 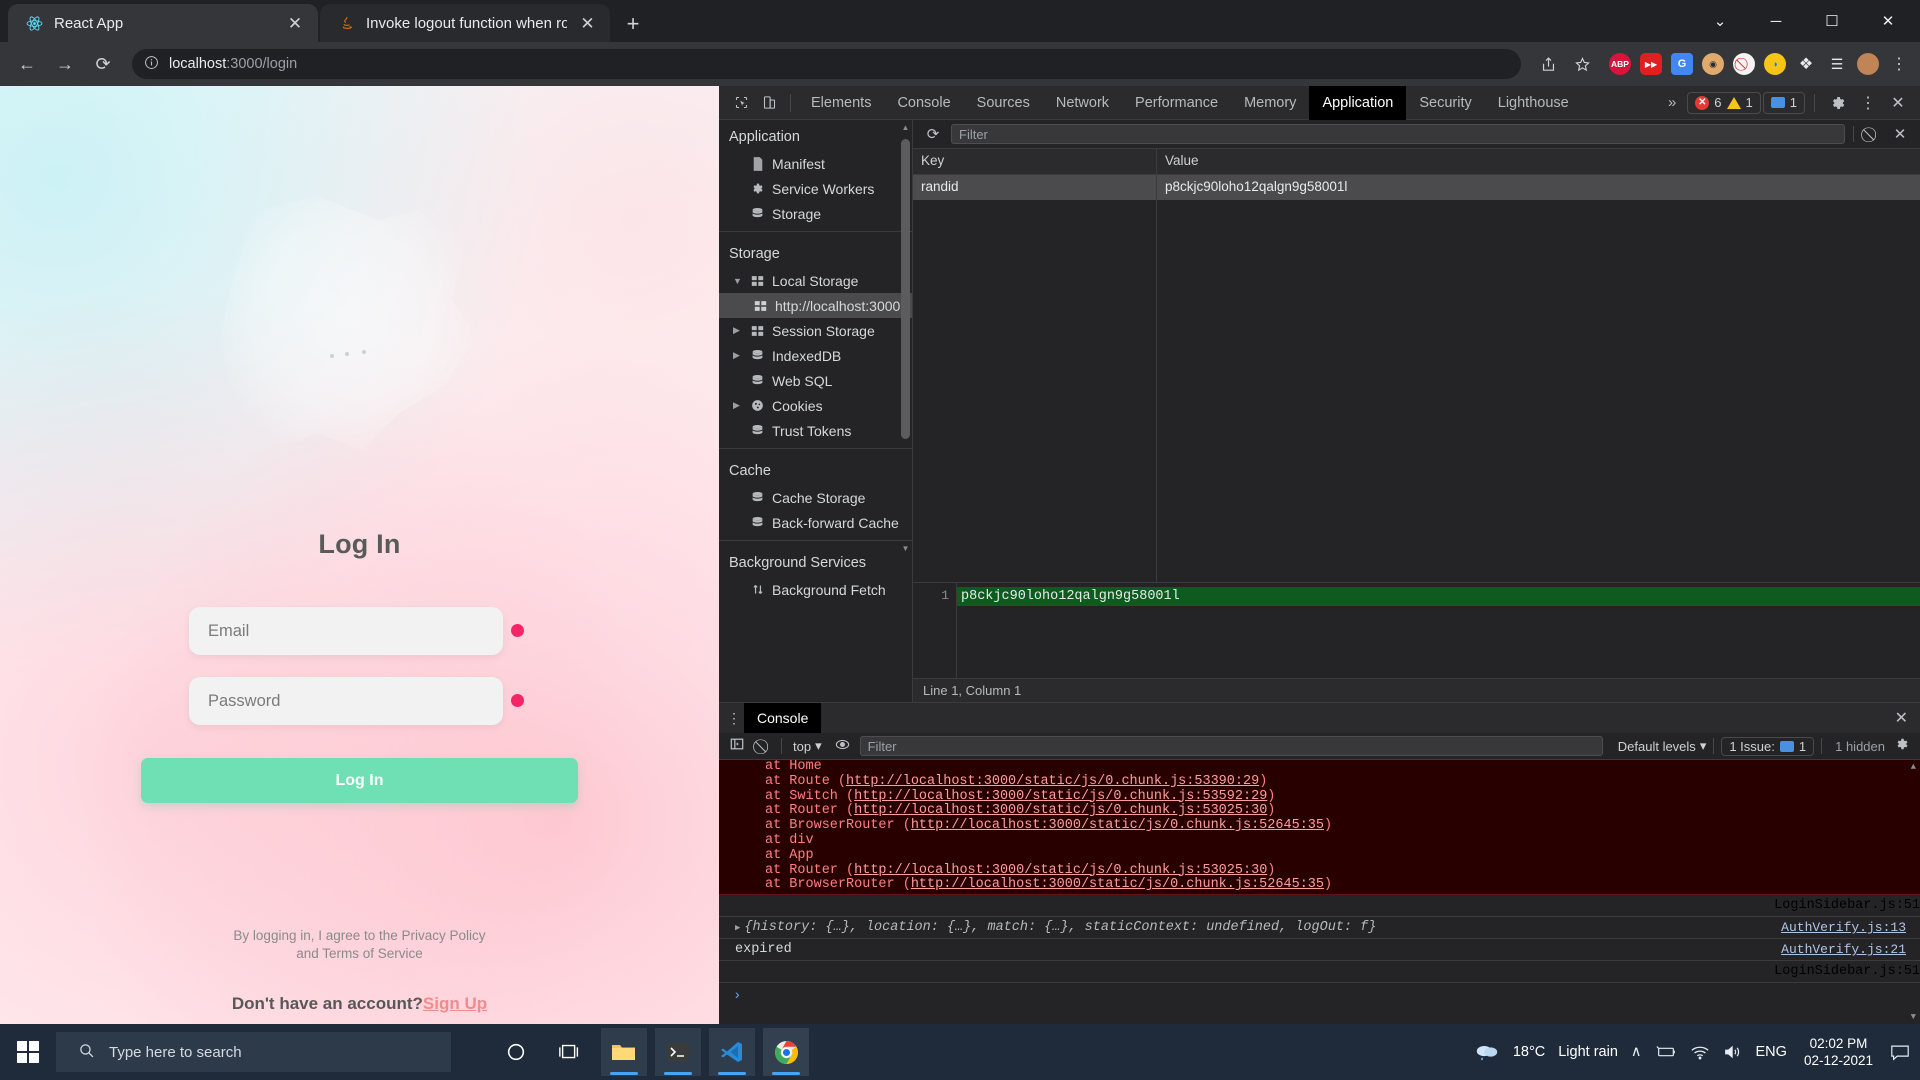 I want to click on chevron-up-icon: ∧, so click(x=1636, y=1052).